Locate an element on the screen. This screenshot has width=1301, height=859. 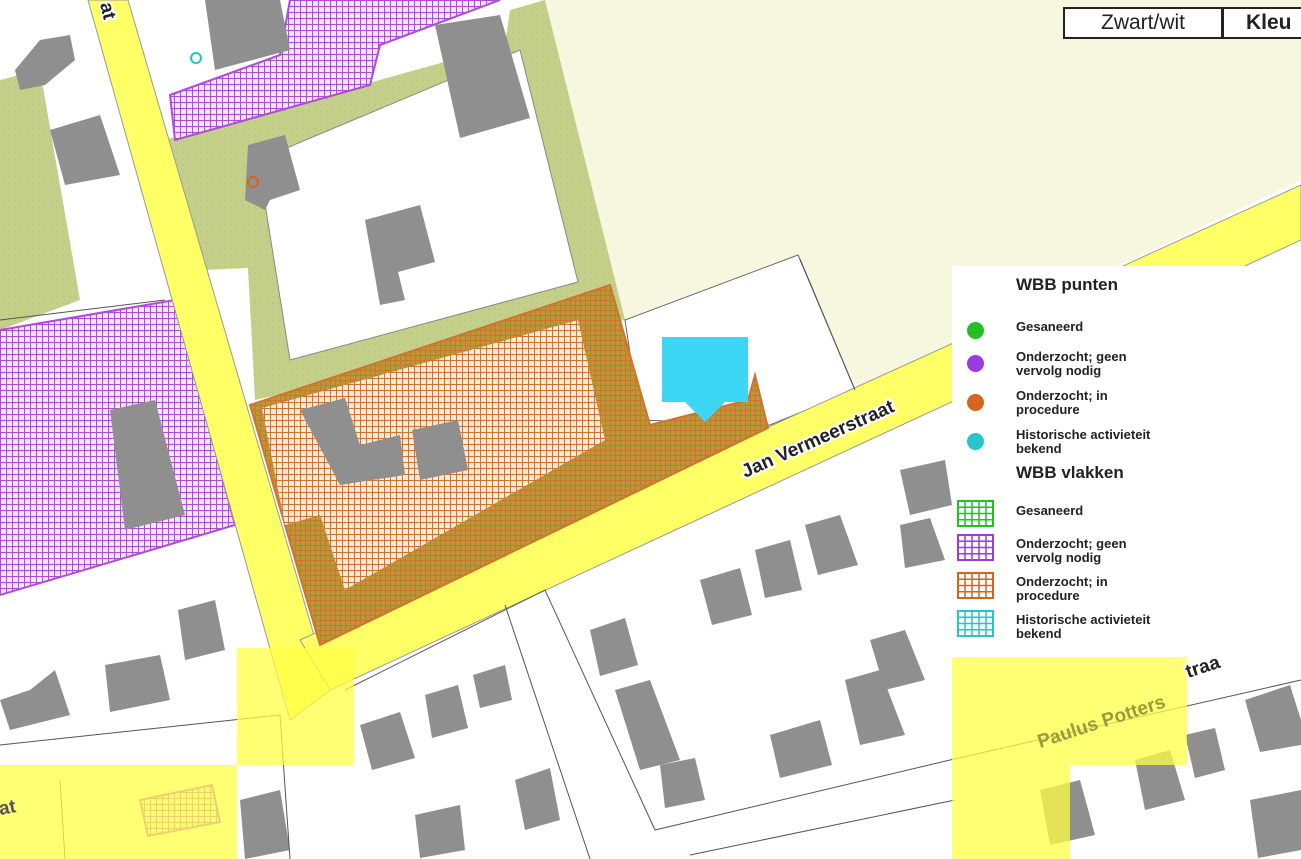
legend-points-title: WBB punten is located at coordinates (1067, 284).